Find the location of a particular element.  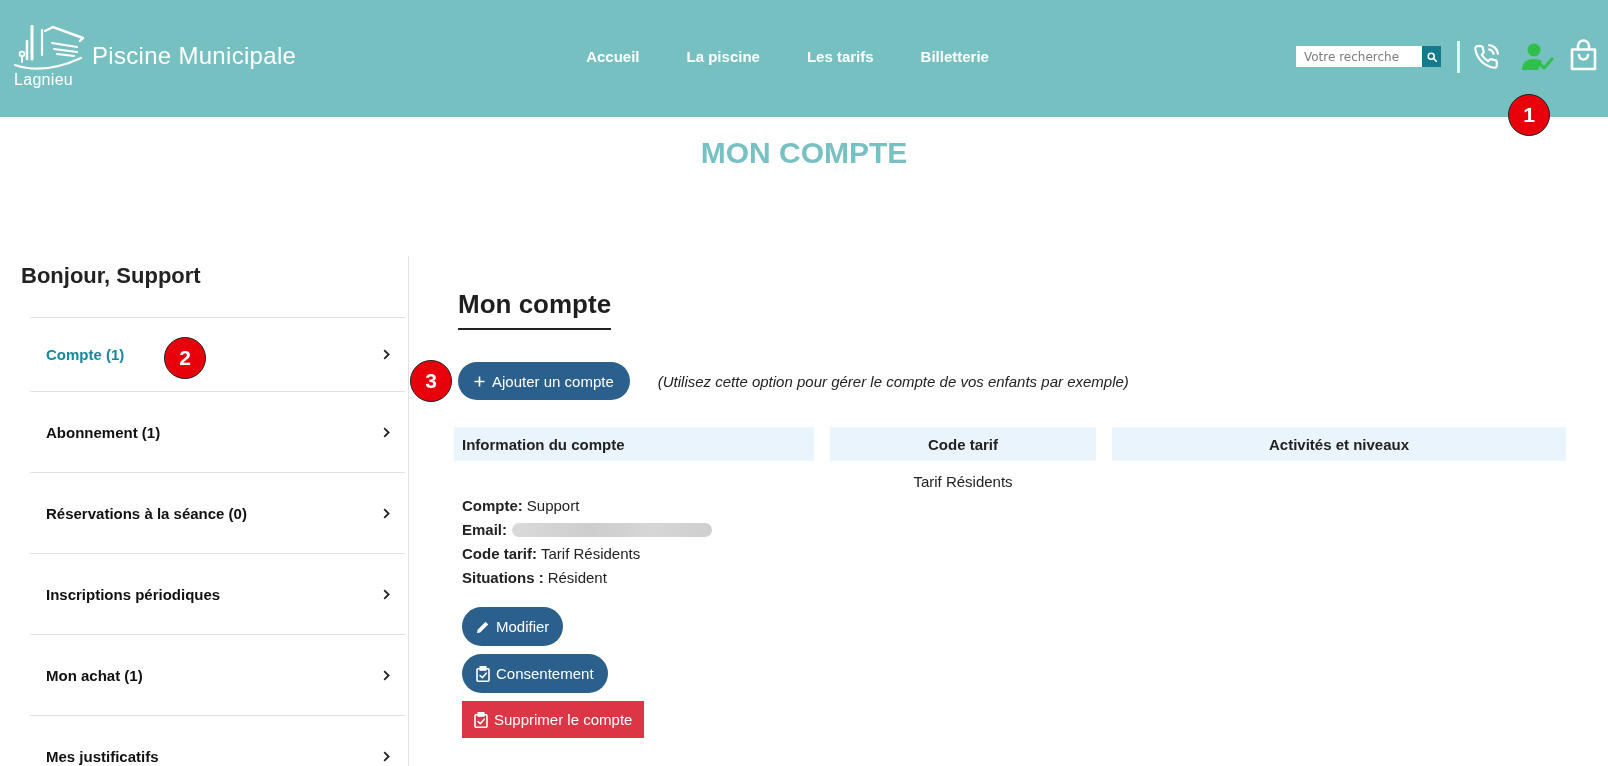

column-header: Code tarif is located at coordinates (963, 444).